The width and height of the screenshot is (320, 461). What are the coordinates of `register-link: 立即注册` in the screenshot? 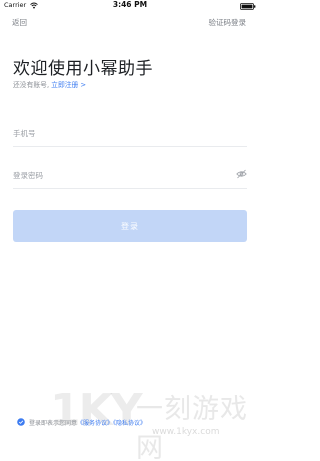 It's located at (64, 85).